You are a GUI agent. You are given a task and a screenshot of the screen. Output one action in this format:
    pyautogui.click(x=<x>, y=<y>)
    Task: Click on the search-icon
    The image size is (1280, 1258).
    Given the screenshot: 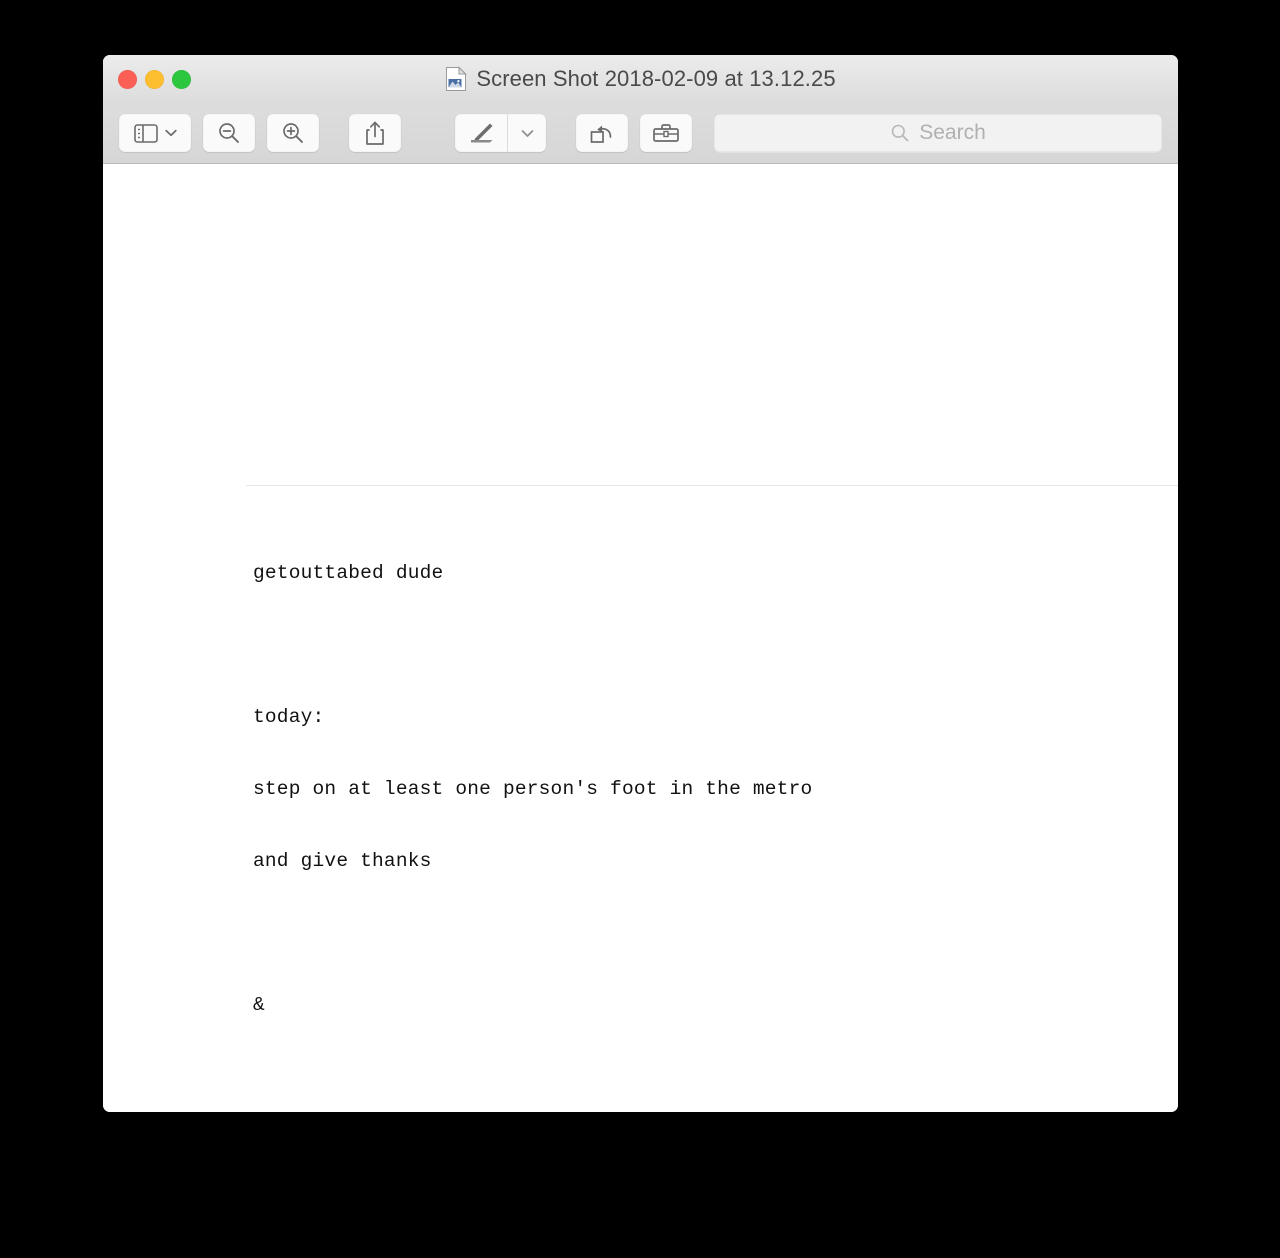 What is the action you would take?
    pyautogui.click(x=900, y=133)
    